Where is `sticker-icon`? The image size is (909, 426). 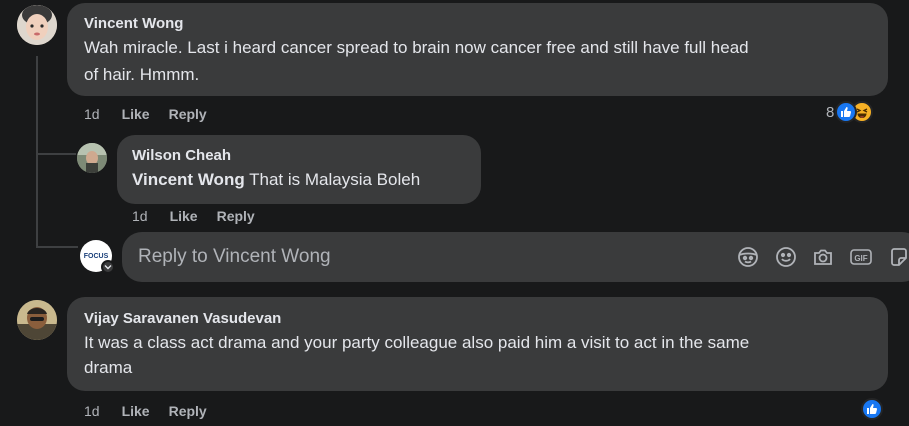
sticker-icon is located at coordinates (897, 257).